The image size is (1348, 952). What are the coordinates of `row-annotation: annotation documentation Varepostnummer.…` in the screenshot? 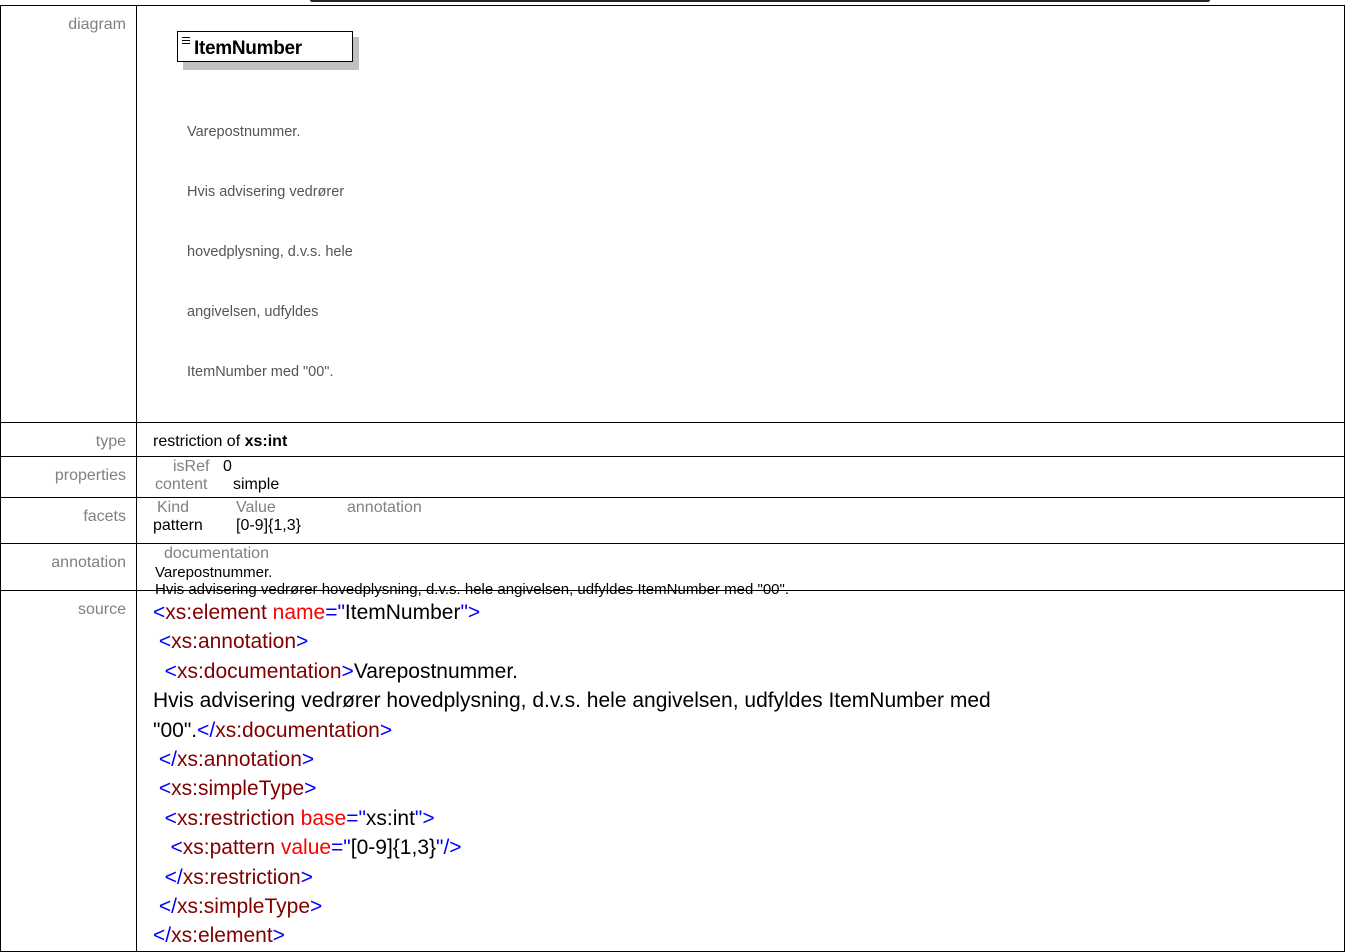 It's located at (672, 570).